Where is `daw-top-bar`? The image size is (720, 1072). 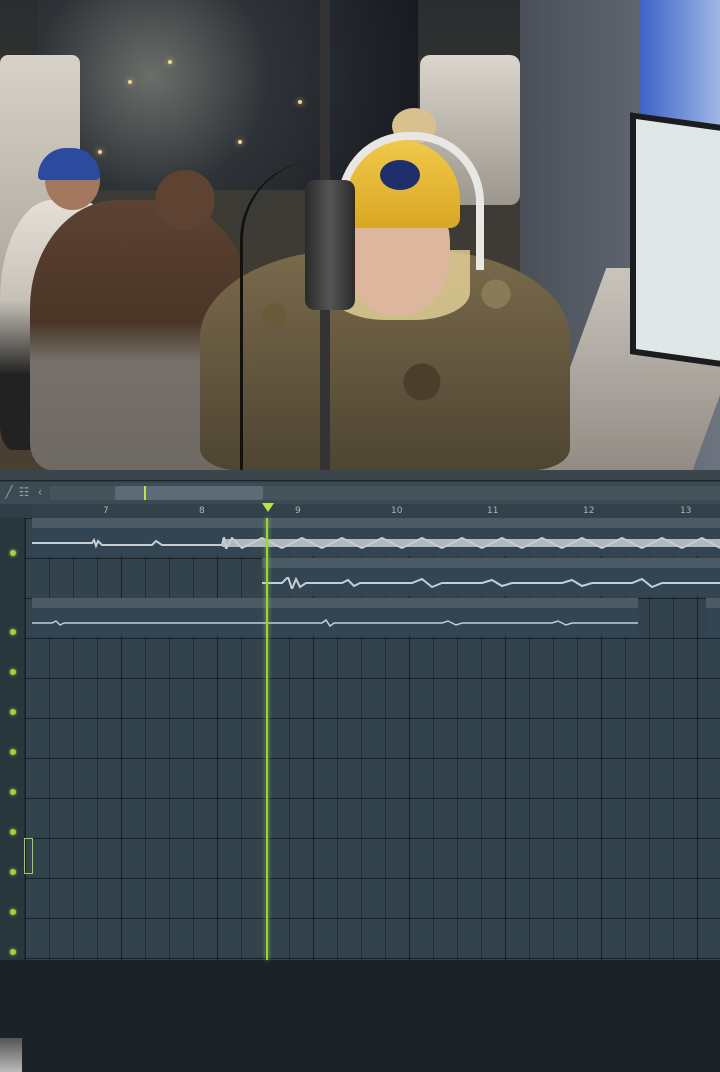
daw-top-bar is located at coordinates (360, 475).